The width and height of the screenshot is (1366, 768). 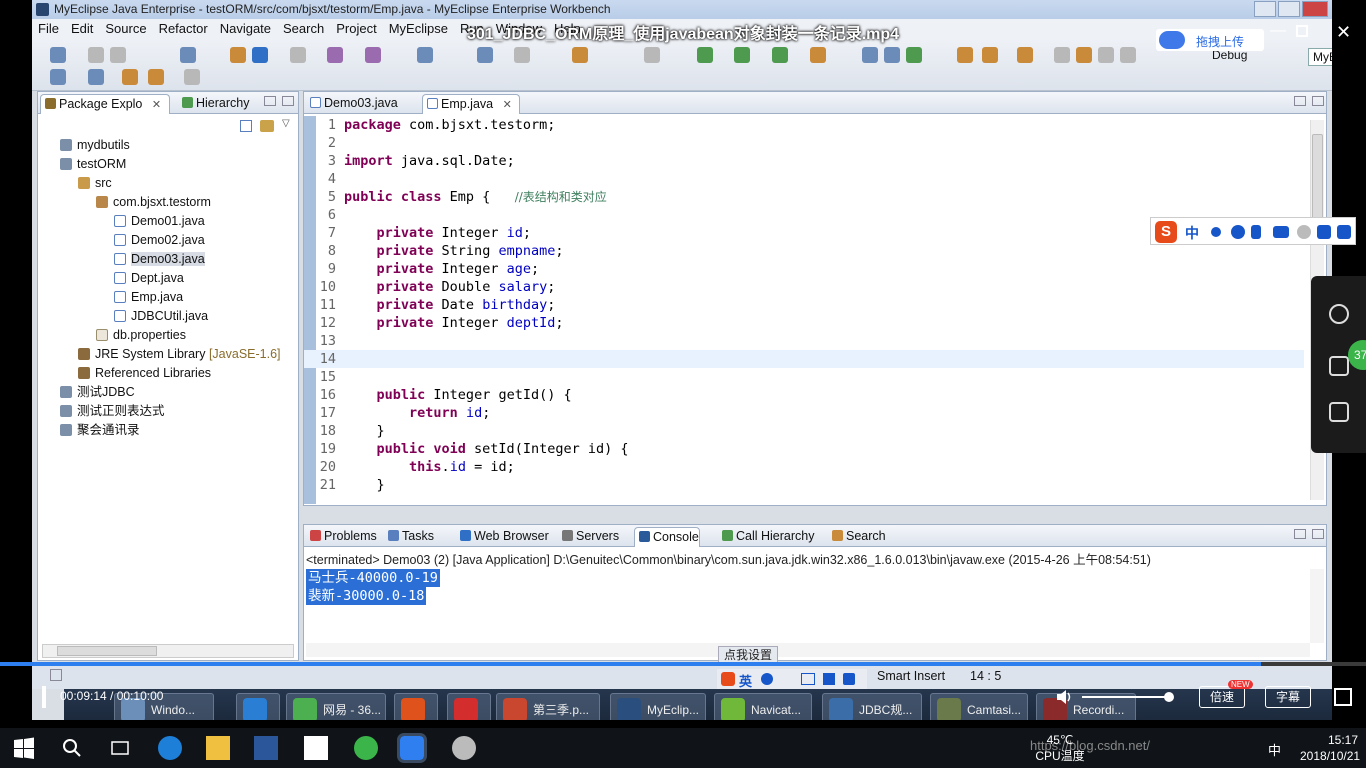 What do you see at coordinates (804, 125) in the screenshot?
I see `code-line: 1 package com.bjsxt.testorm;` at bounding box center [804, 125].